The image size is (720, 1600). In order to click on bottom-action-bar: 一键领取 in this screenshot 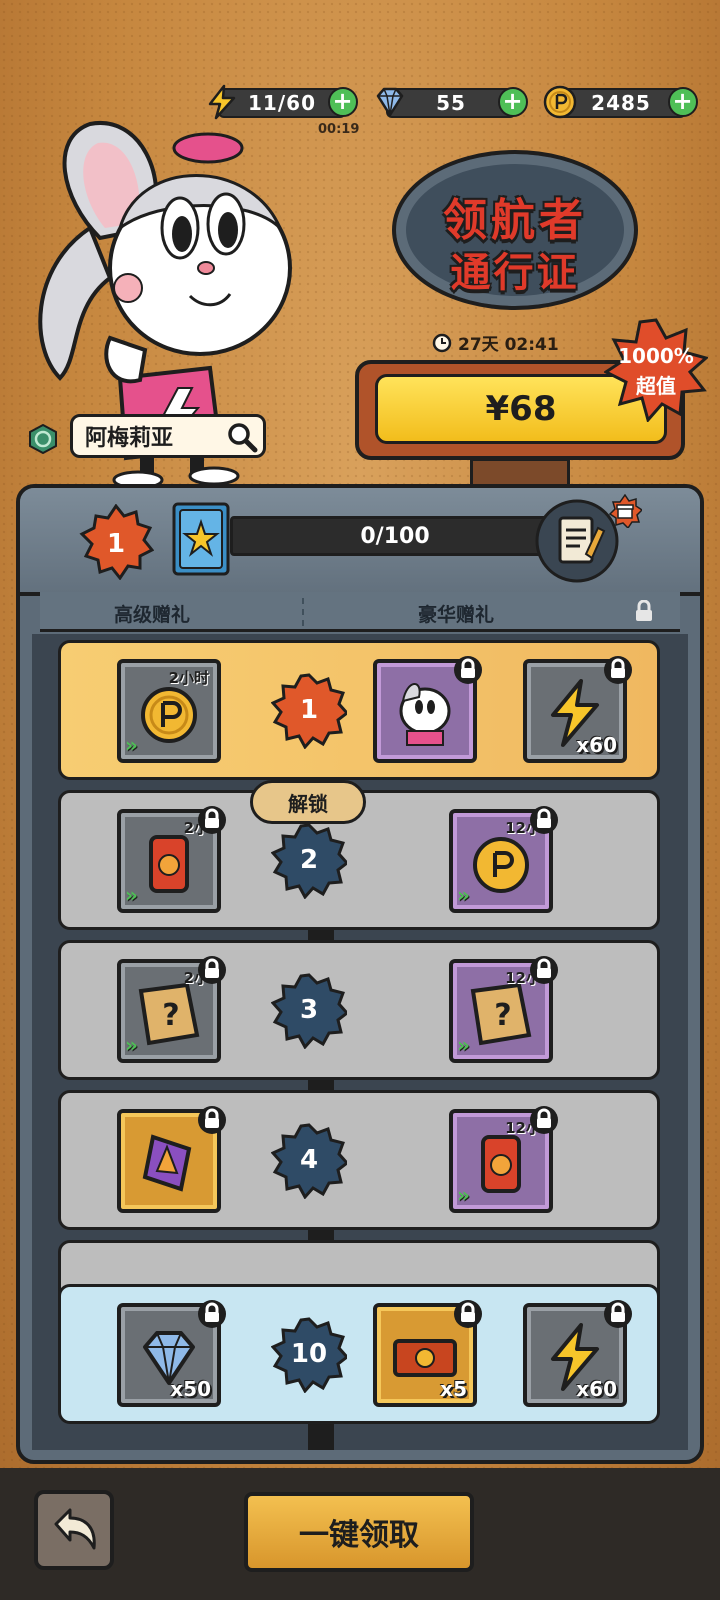, I will do `click(360, 1534)`.